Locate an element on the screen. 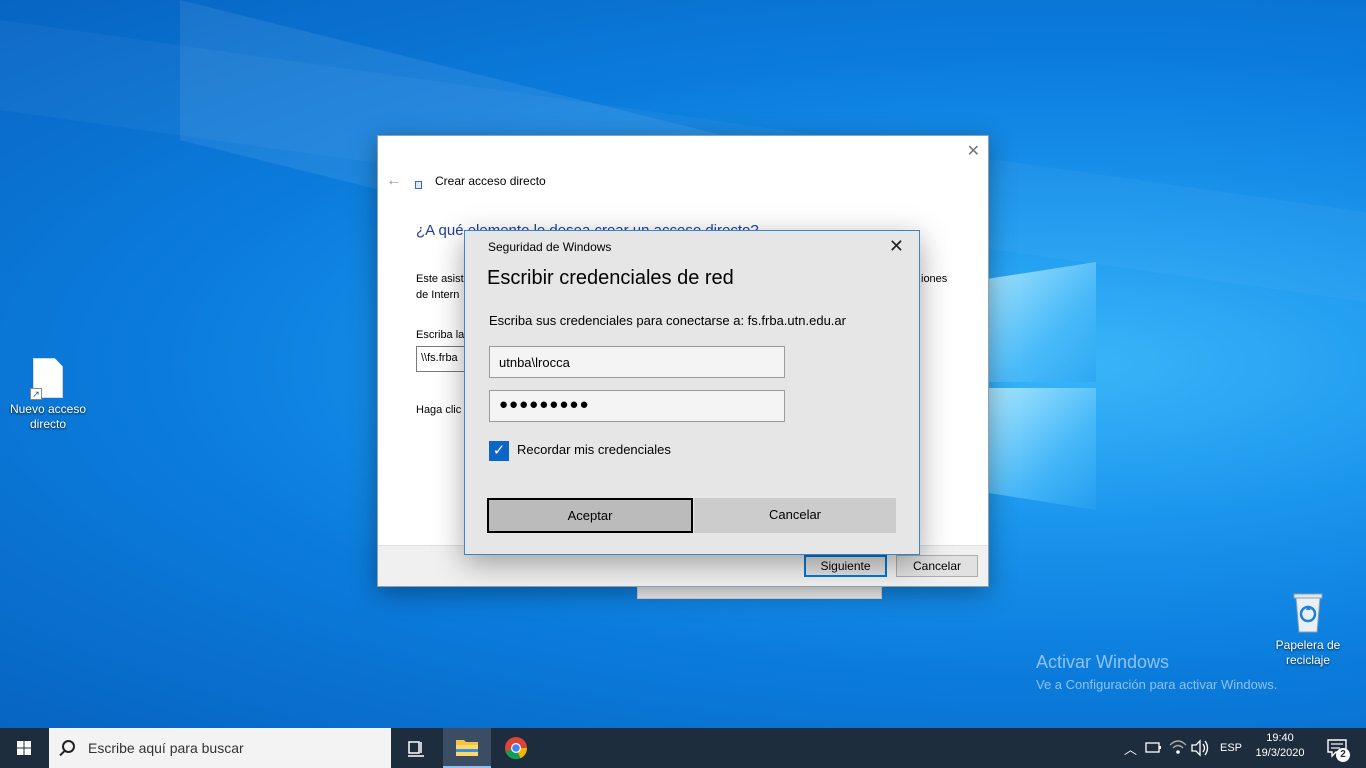 The height and width of the screenshot is (768, 1366). accept-button: Aceptar is located at coordinates (590, 515).